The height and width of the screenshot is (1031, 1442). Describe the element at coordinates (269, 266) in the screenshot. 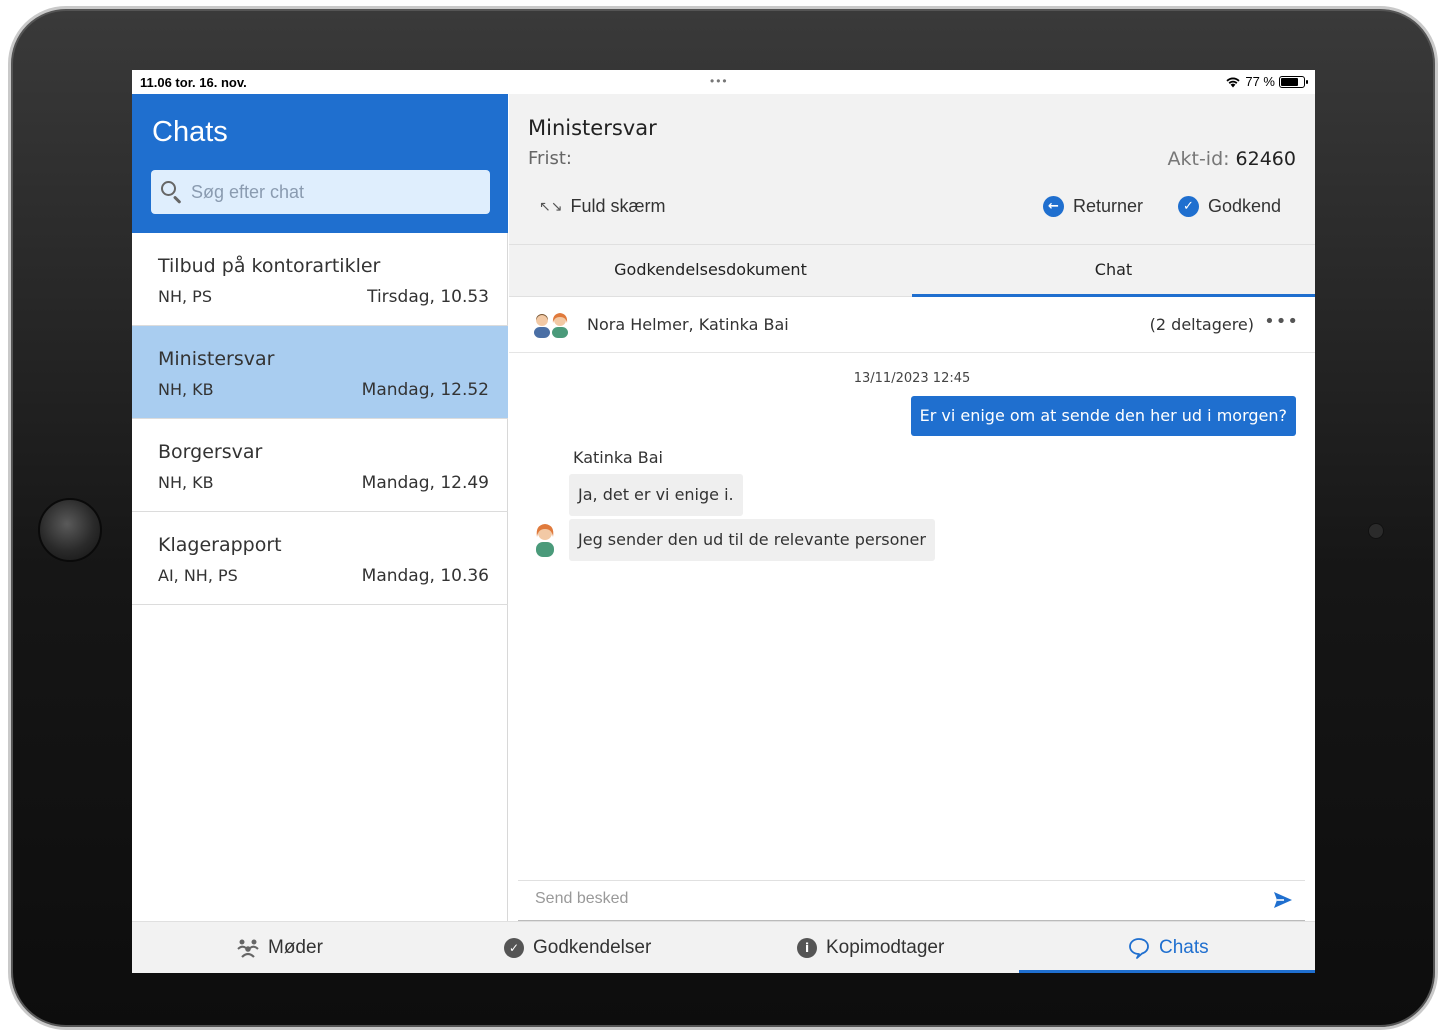

I see `chat-item-title: Tilbud på kontorartikler` at that location.